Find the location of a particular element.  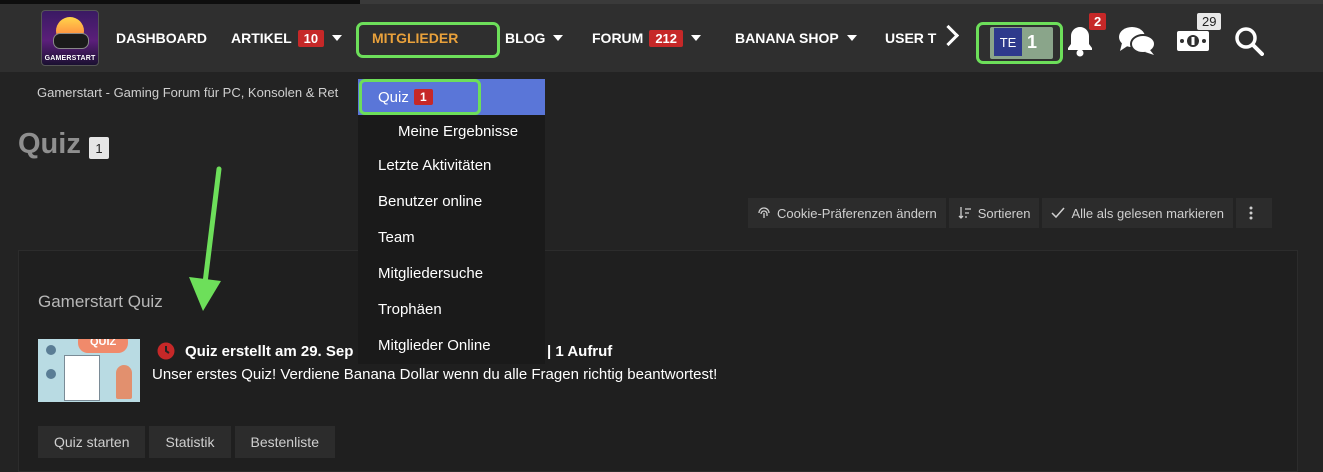

dropdown-item-quiz: Quiz is located at coordinates (393, 97).